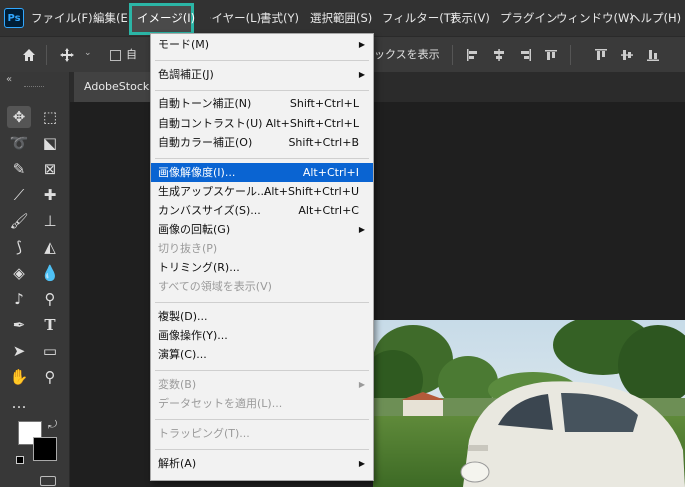  I want to click on lasso-tool-icon: ➰, so click(19, 143).